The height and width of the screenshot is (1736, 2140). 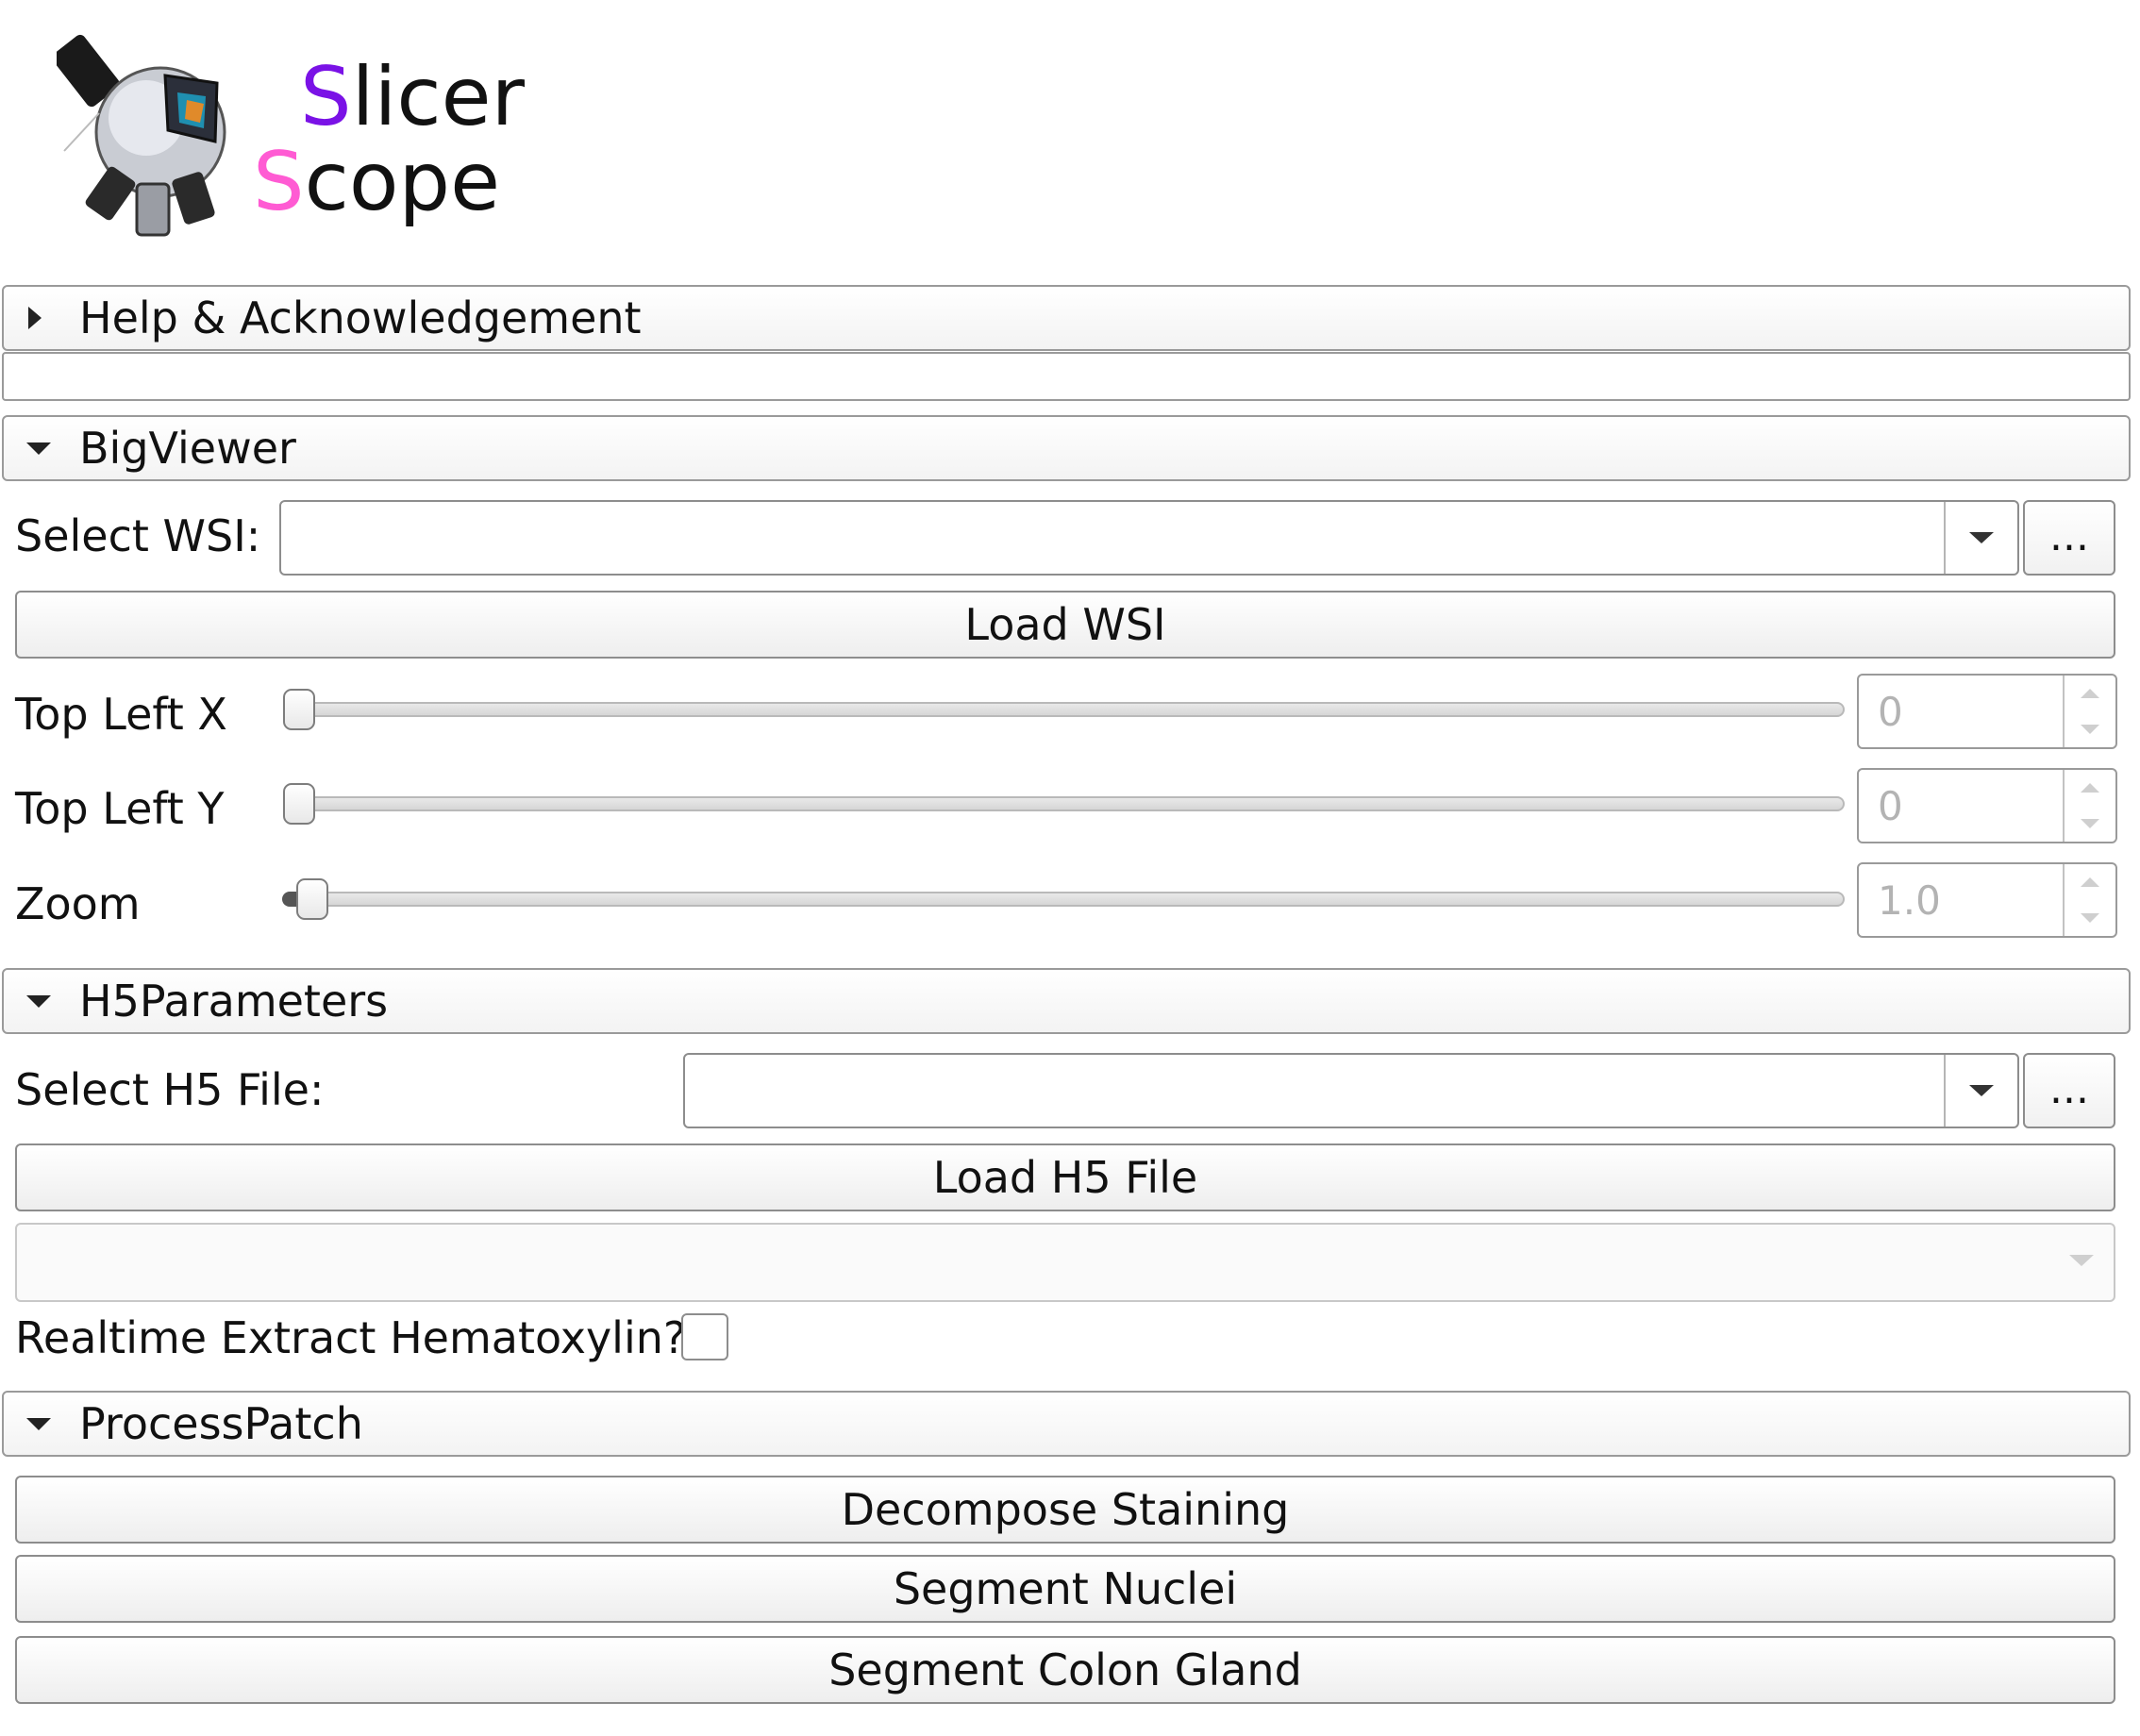 What do you see at coordinates (1987, 900) in the screenshot?
I see `zoom-spinbox: 1.0` at bounding box center [1987, 900].